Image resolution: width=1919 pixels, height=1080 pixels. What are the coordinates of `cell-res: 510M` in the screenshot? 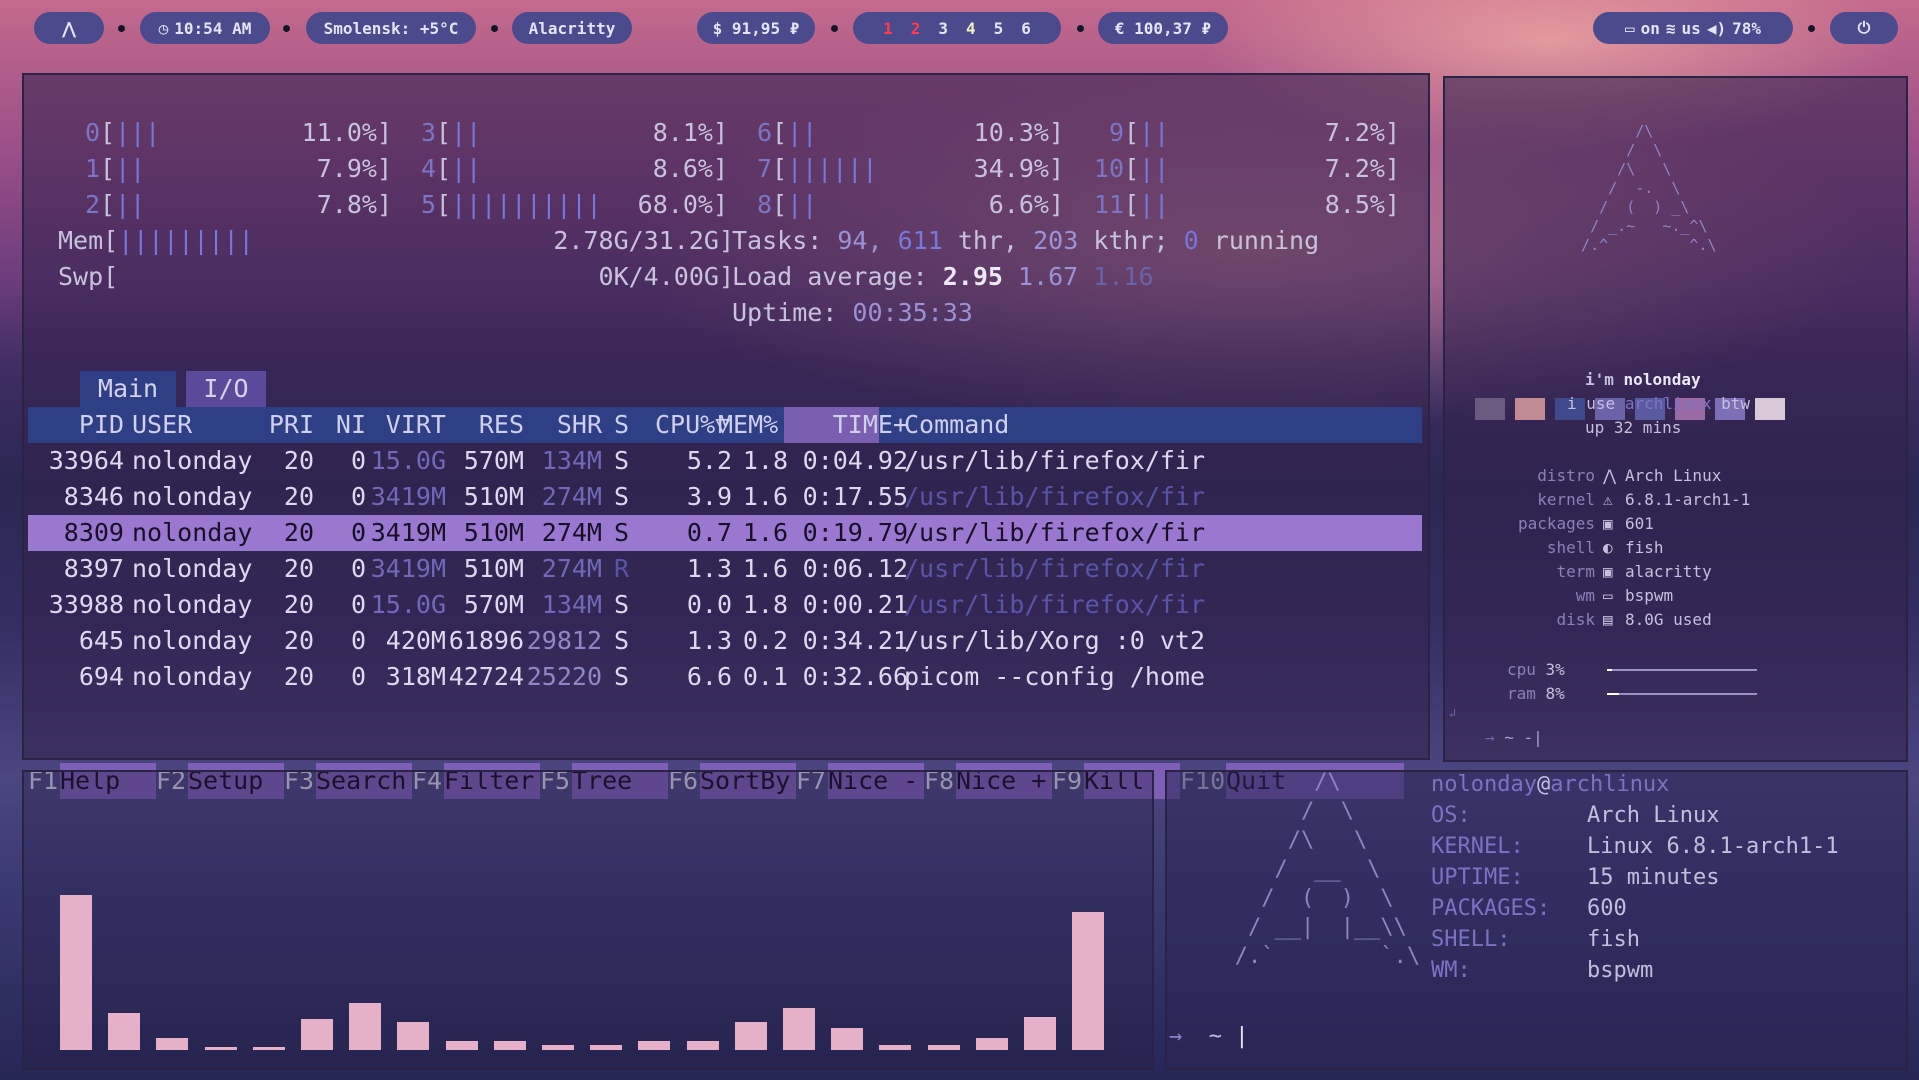 It's located at (493, 568).